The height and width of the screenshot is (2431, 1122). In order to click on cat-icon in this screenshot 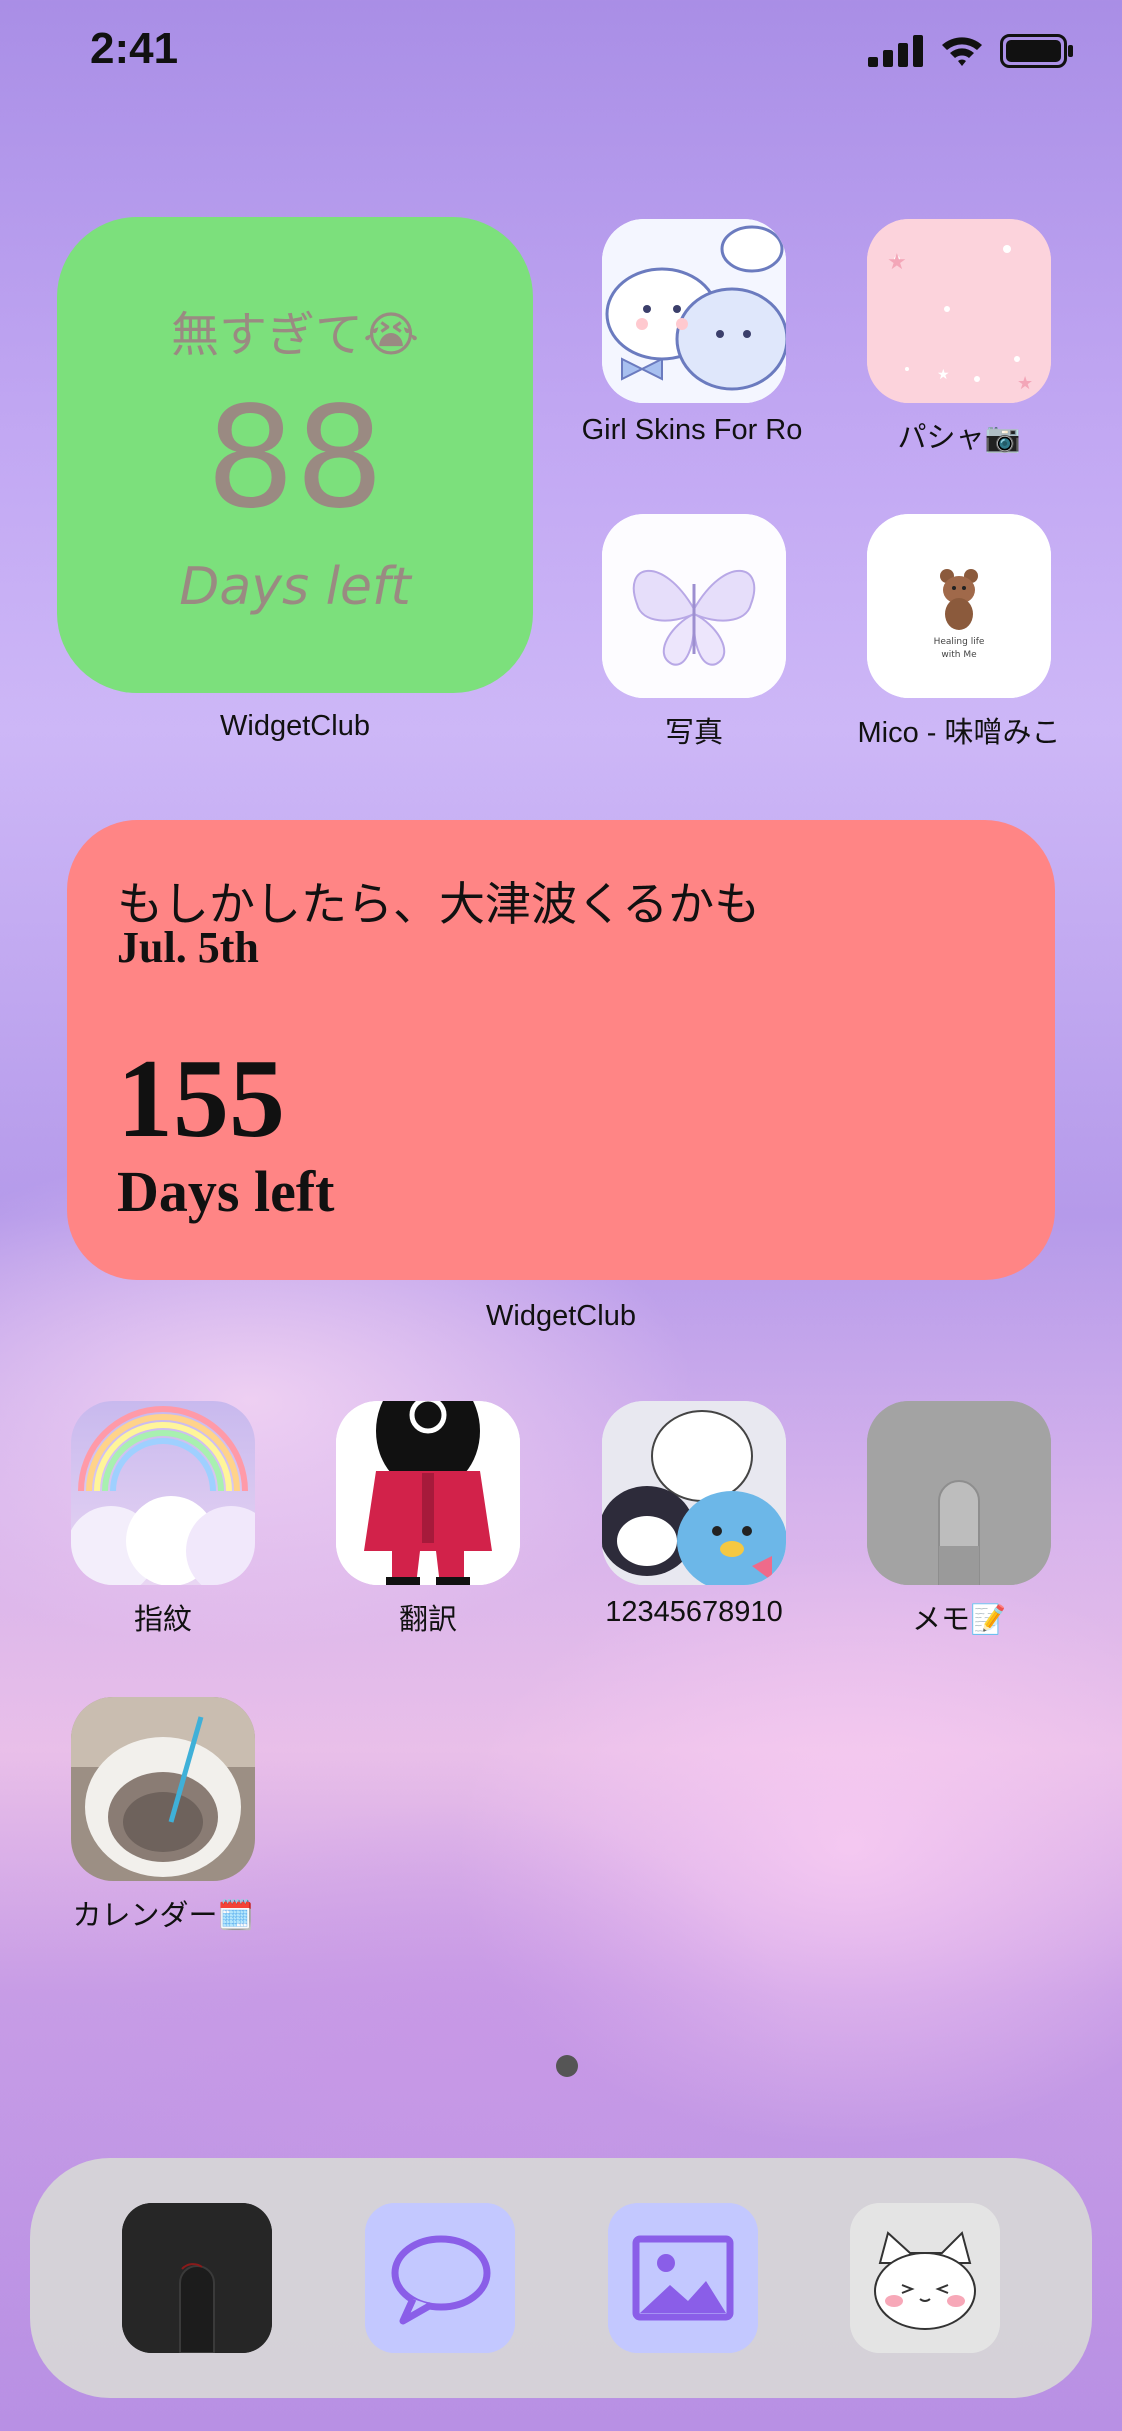, I will do `click(925, 2278)`.